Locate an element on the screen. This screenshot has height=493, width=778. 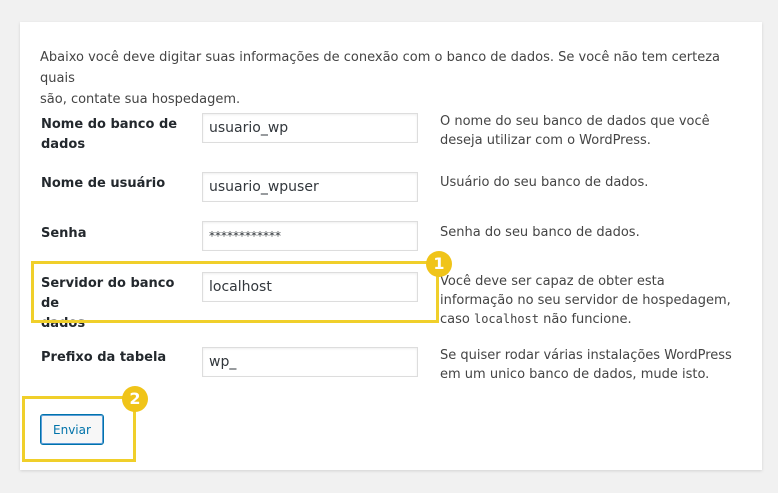
step-badge-1: 1 is located at coordinates (439, 264).